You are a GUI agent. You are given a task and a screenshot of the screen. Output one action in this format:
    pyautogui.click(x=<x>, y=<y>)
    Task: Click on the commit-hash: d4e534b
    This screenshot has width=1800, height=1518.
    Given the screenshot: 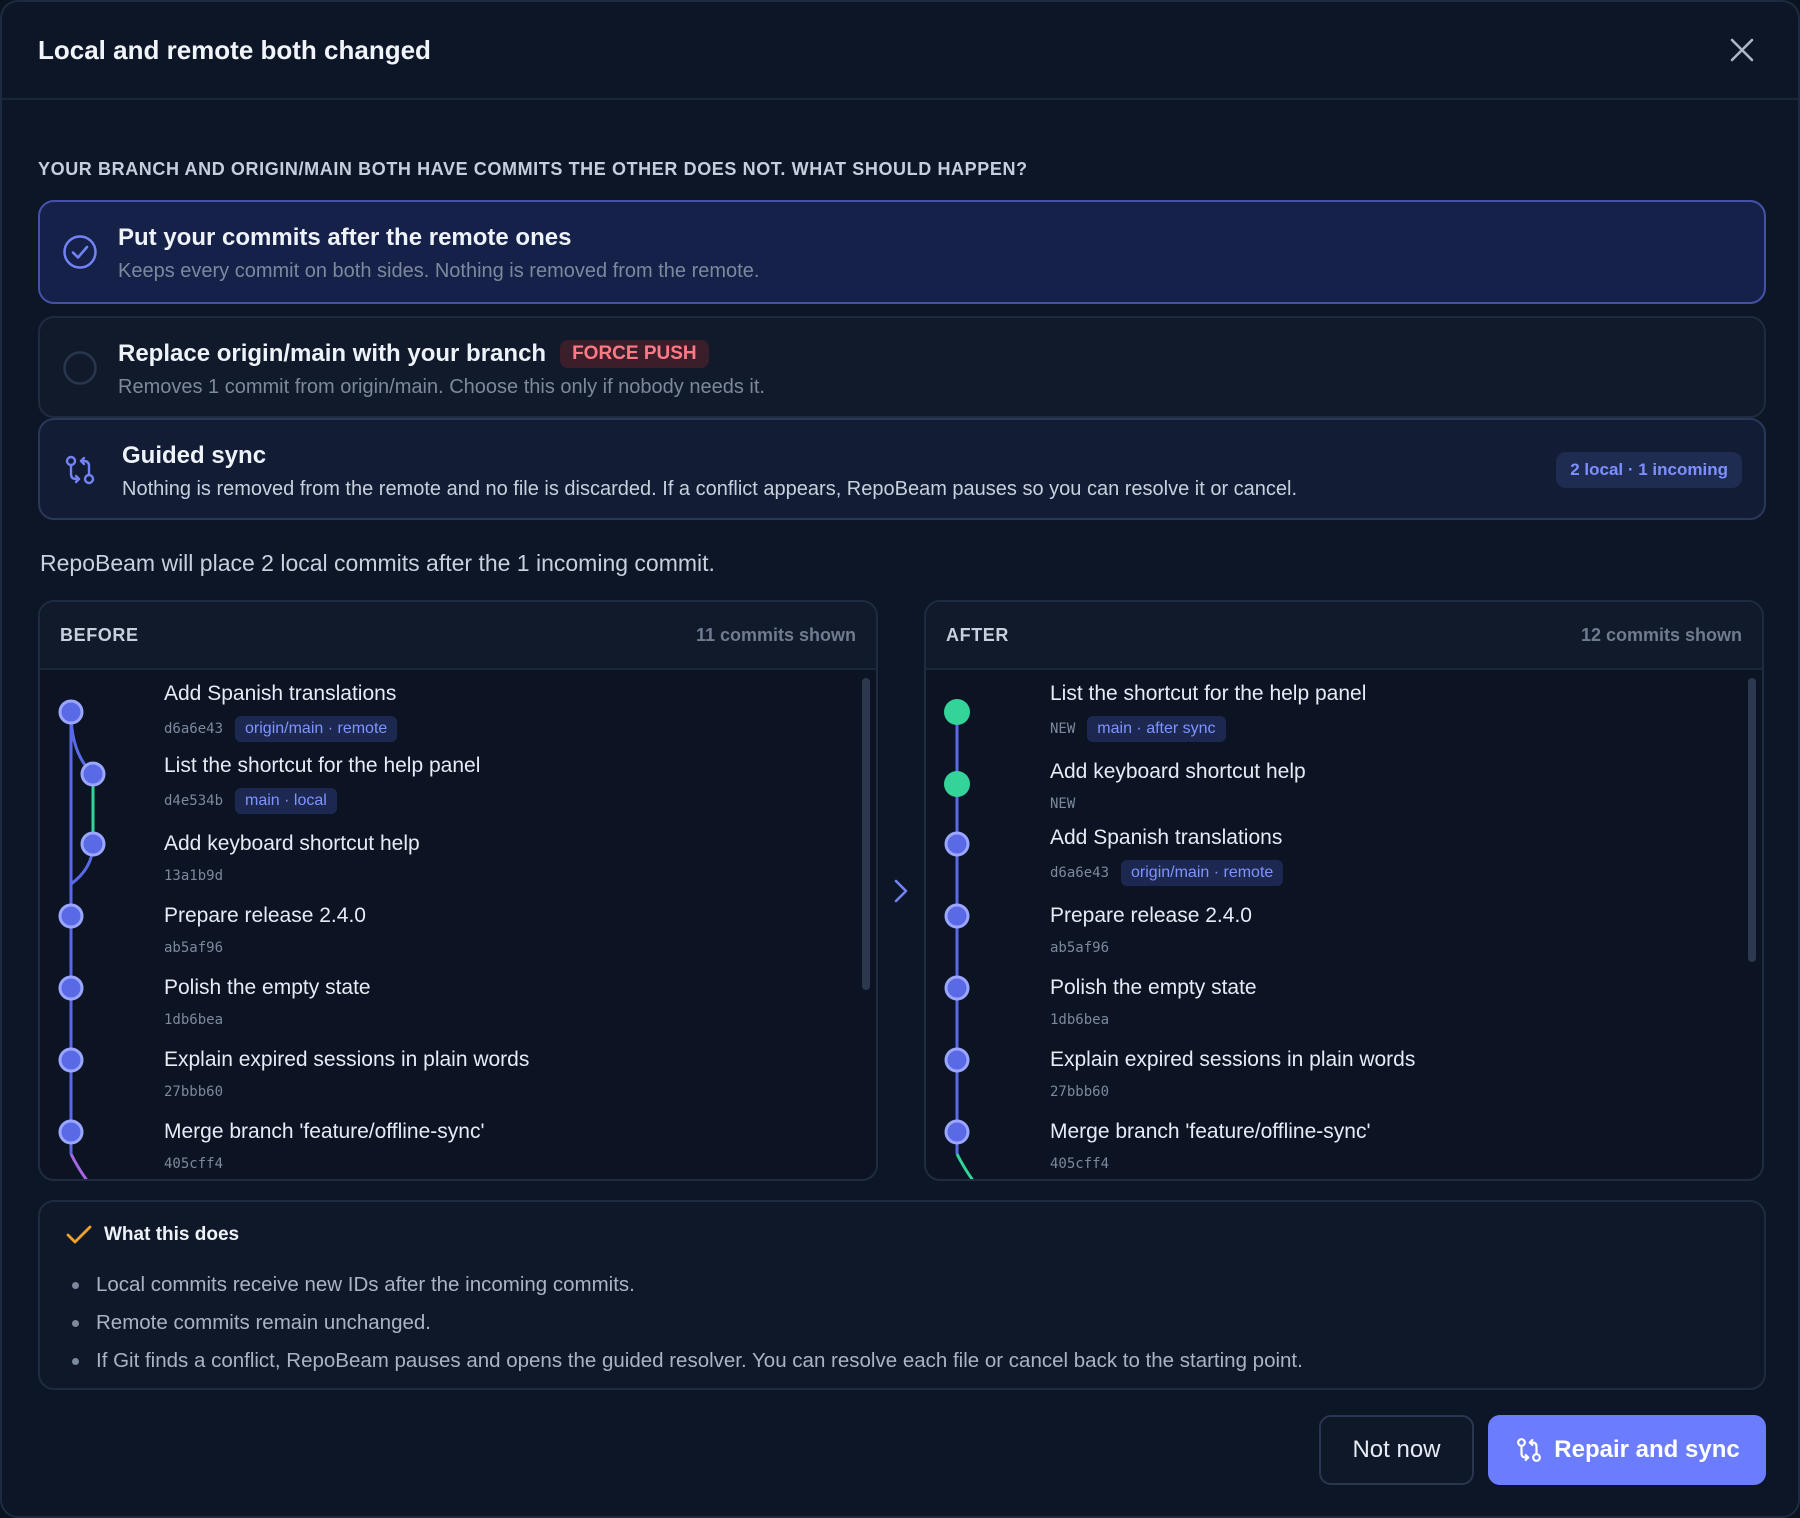 What is the action you would take?
    pyautogui.click(x=194, y=801)
    